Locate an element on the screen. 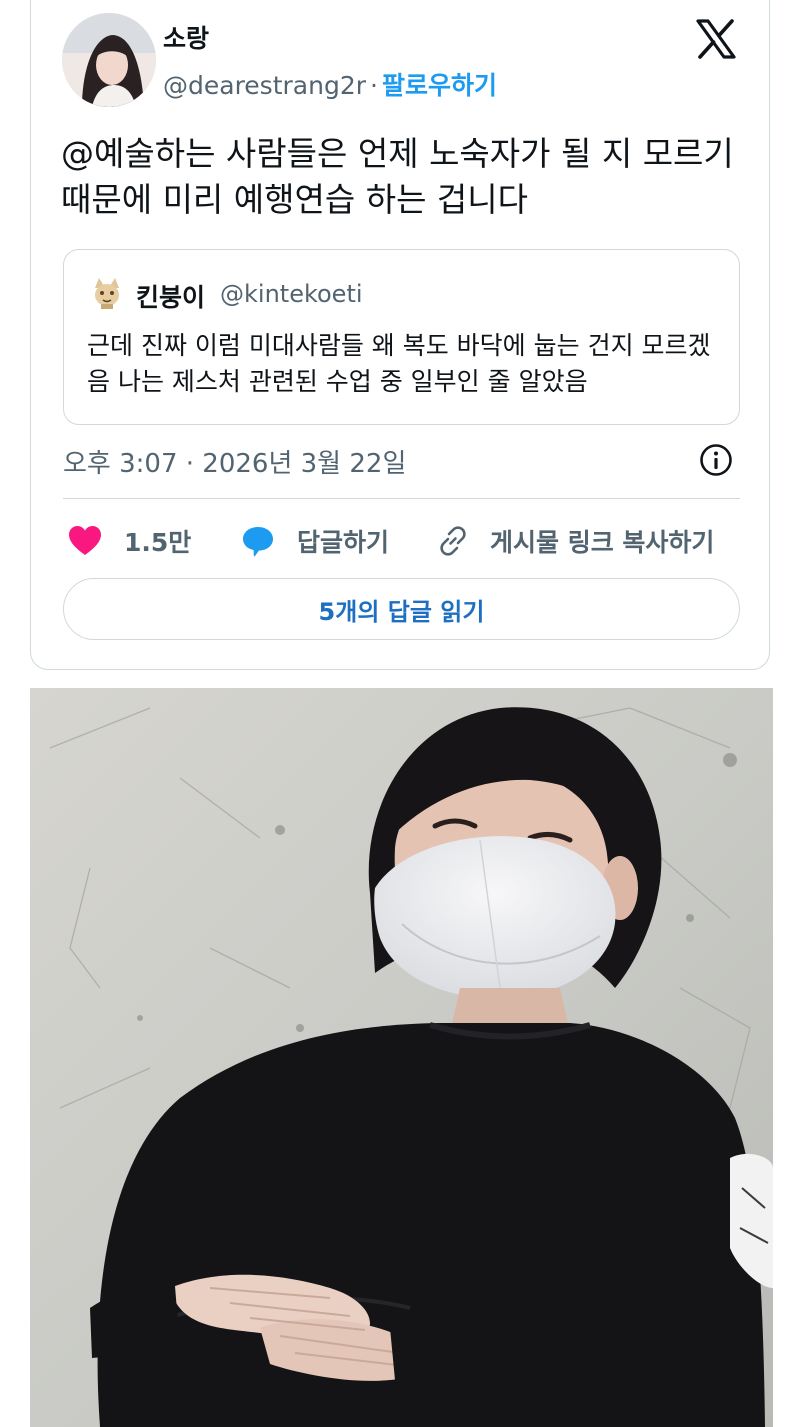 The width and height of the screenshot is (800, 1427). reply-button: 답글하기 is located at coordinates (315, 541).